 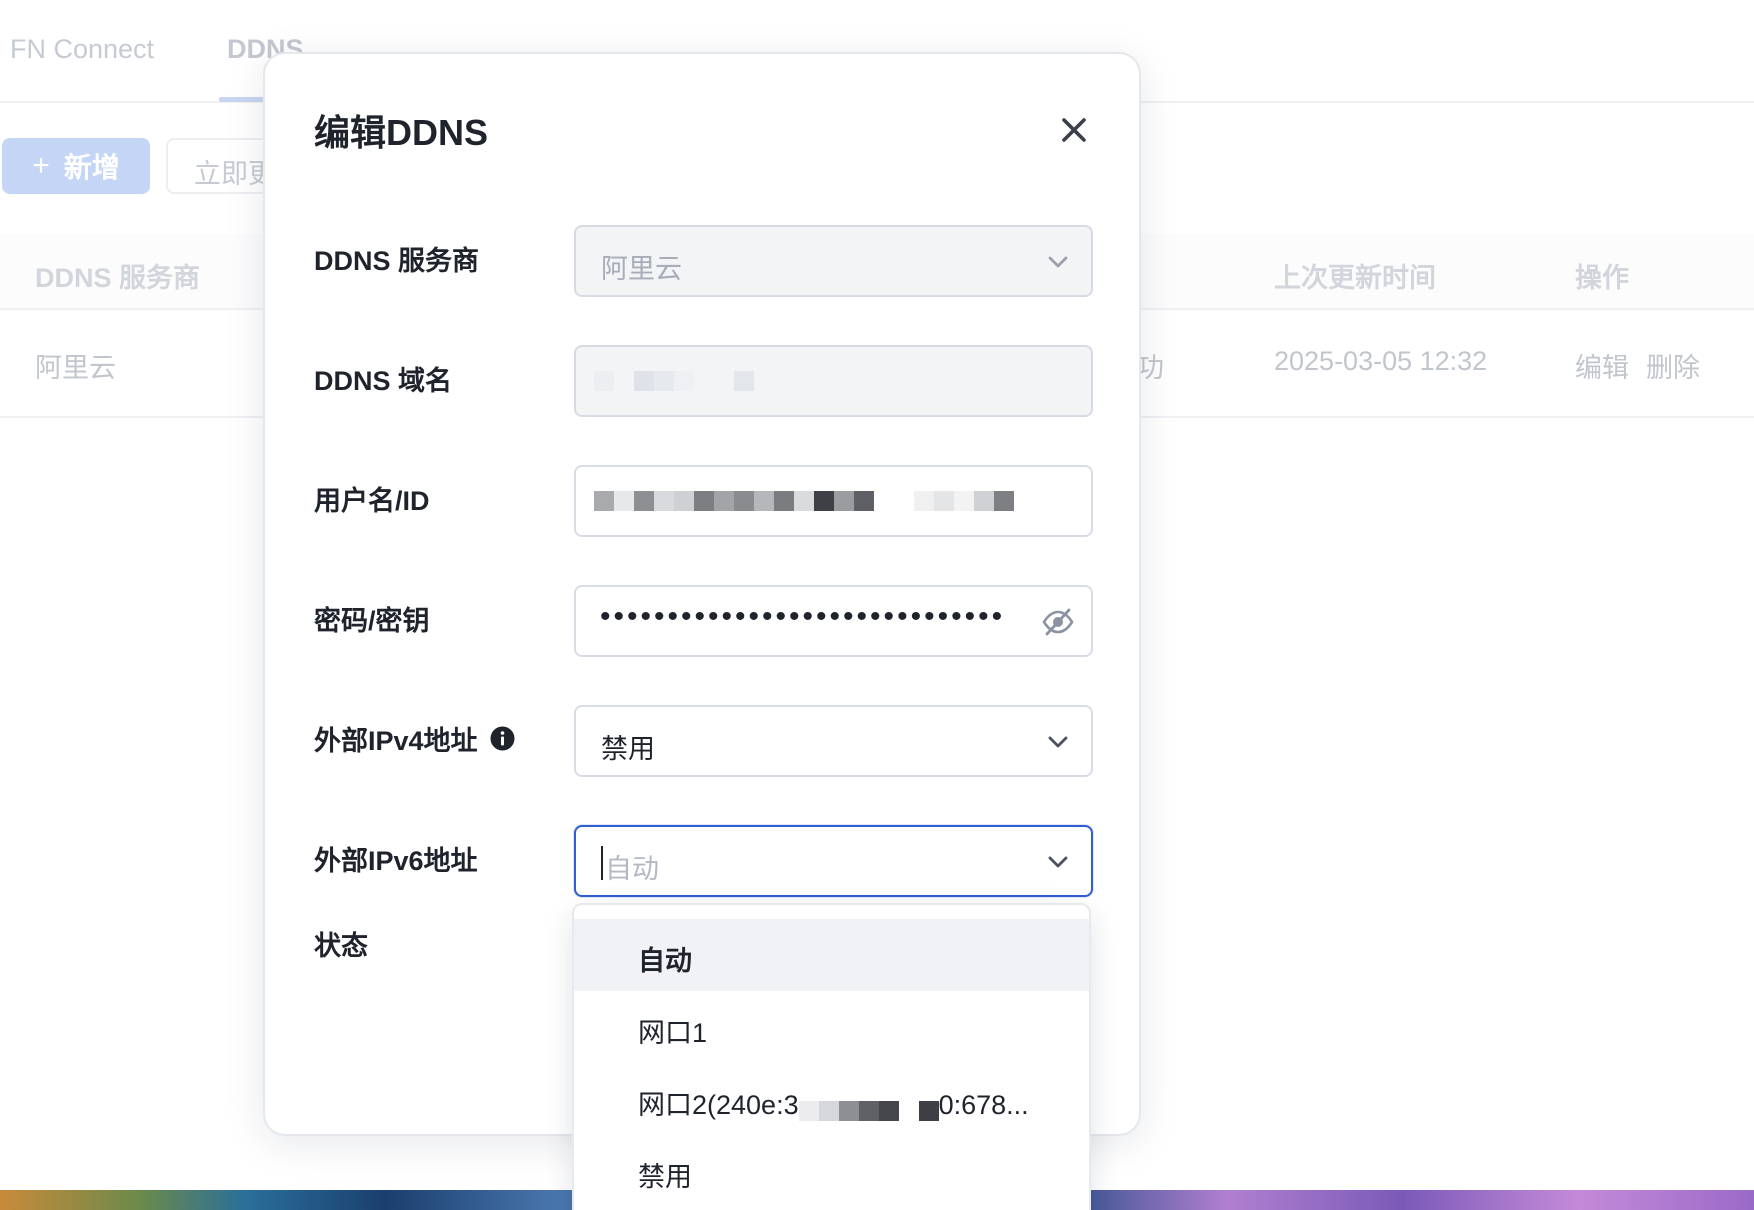 I want to click on dialog-title: 编辑DDNS, so click(x=401, y=132).